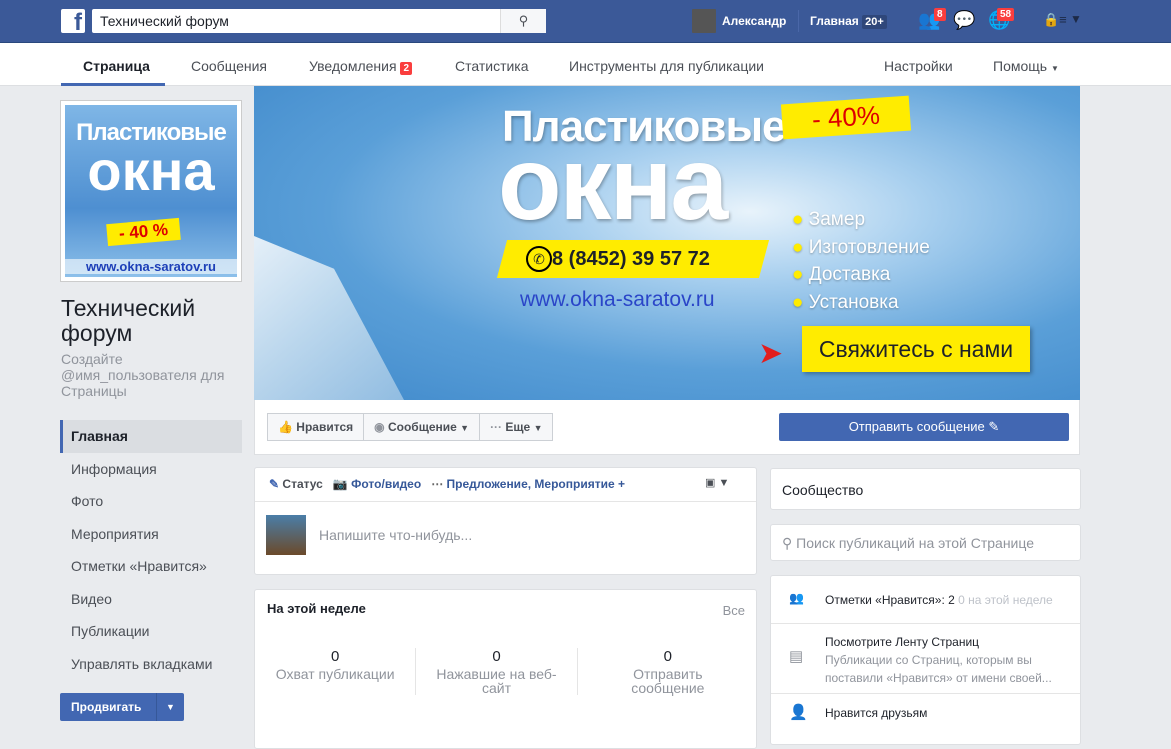 The width and height of the screenshot is (1171, 749). I want to click on sidebar-item-likes: Отметки «Нравится», so click(151, 566).